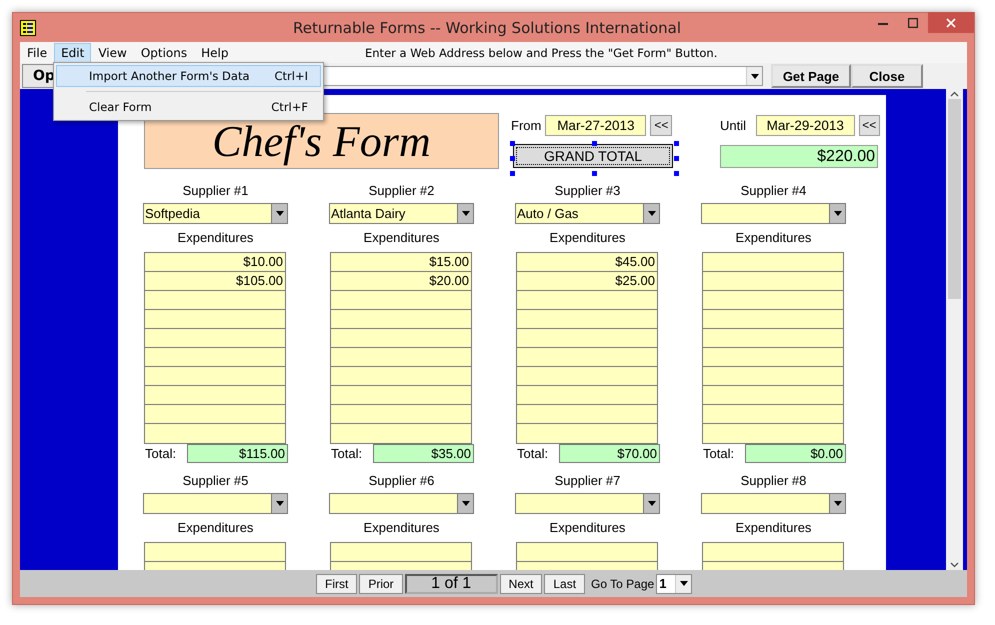 This screenshot has height=625, width=995. What do you see at coordinates (805, 125) in the screenshot?
I see `until-date-field: Mar-29-2013` at bounding box center [805, 125].